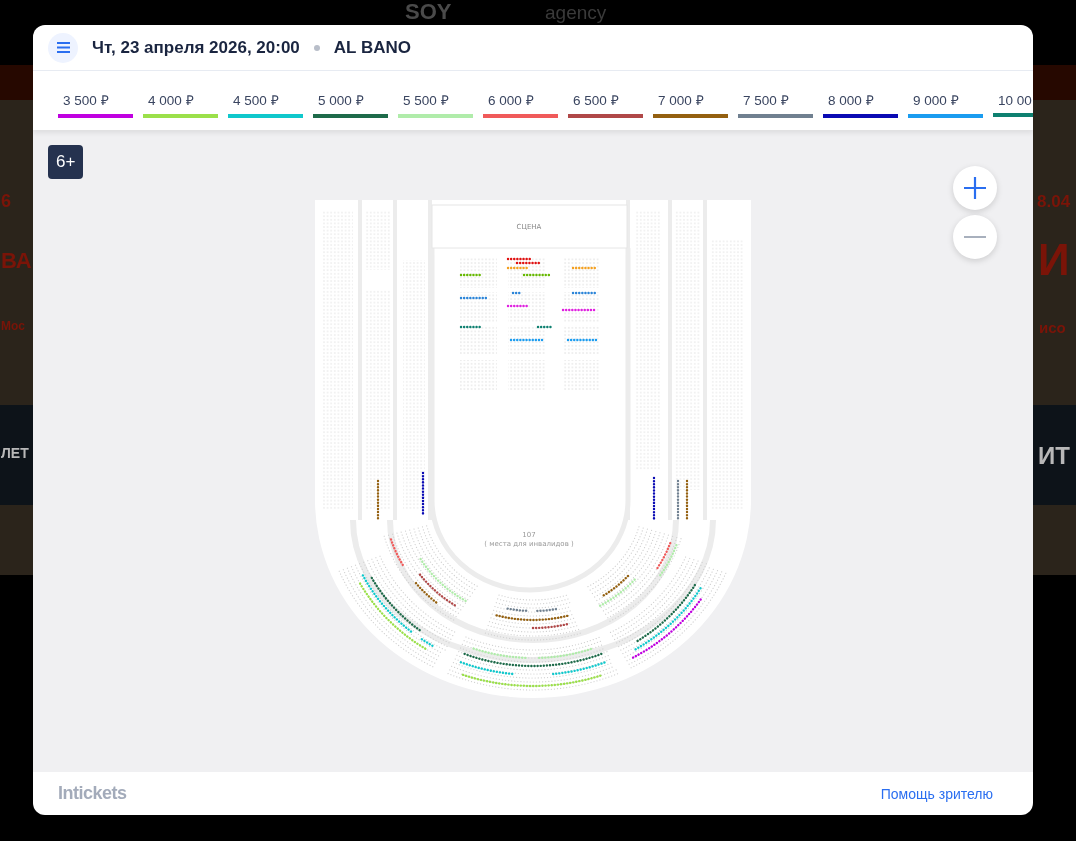  What do you see at coordinates (95, 100) in the screenshot?
I see `price-label: 3 500 ₽` at bounding box center [95, 100].